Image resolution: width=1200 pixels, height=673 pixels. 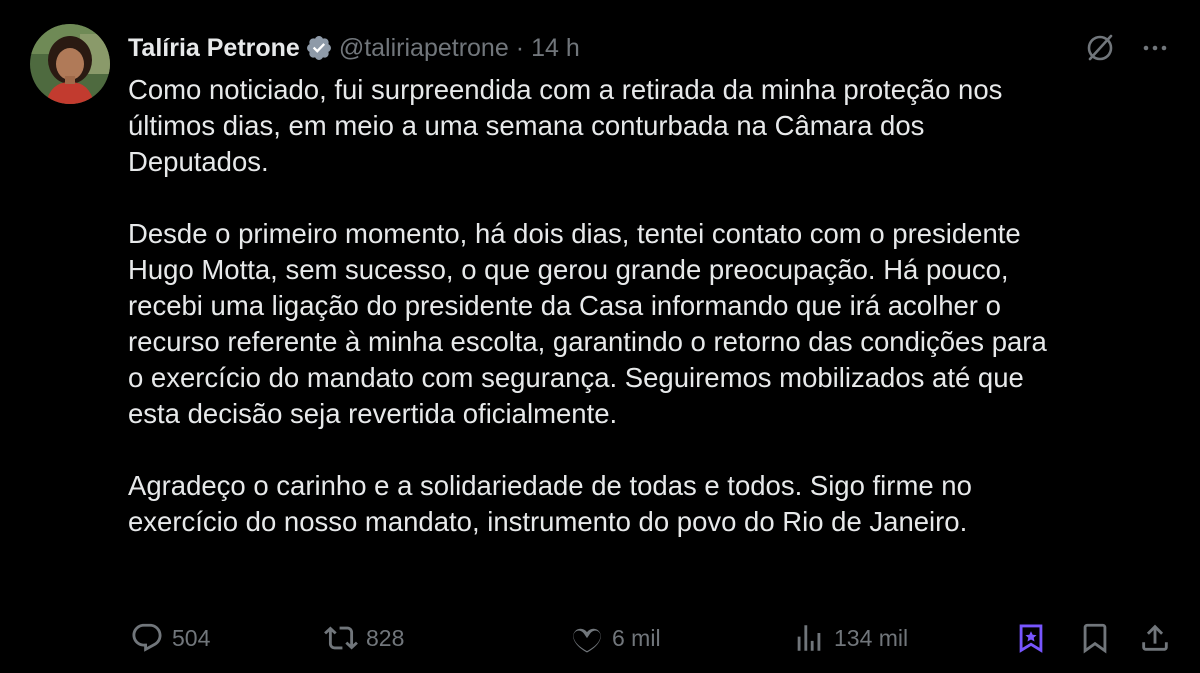 I want to click on bookmark-icon, so click(x=1095, y=638).